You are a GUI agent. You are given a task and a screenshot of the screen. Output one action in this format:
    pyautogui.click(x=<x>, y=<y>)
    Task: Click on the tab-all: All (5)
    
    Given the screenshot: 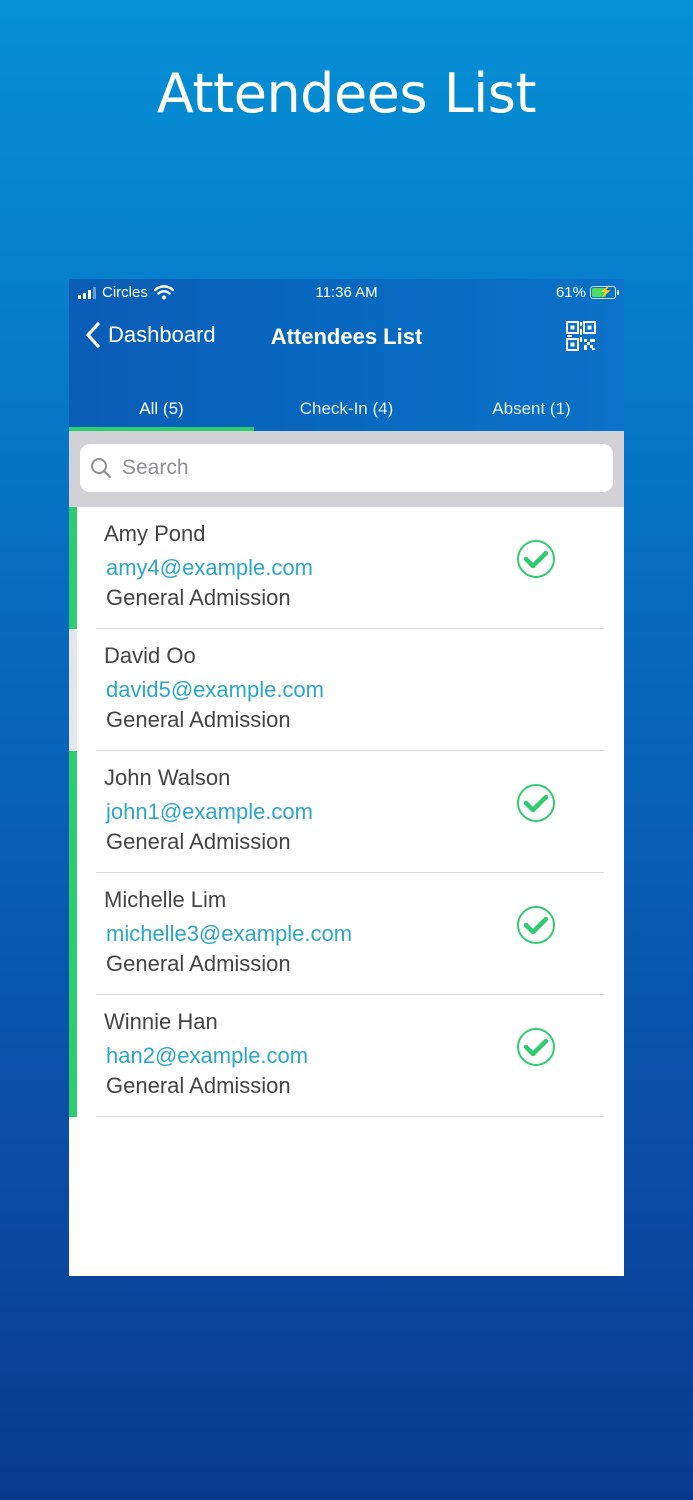 What is the action you would take?
    pyautogui.click(x=161, y=407)
    